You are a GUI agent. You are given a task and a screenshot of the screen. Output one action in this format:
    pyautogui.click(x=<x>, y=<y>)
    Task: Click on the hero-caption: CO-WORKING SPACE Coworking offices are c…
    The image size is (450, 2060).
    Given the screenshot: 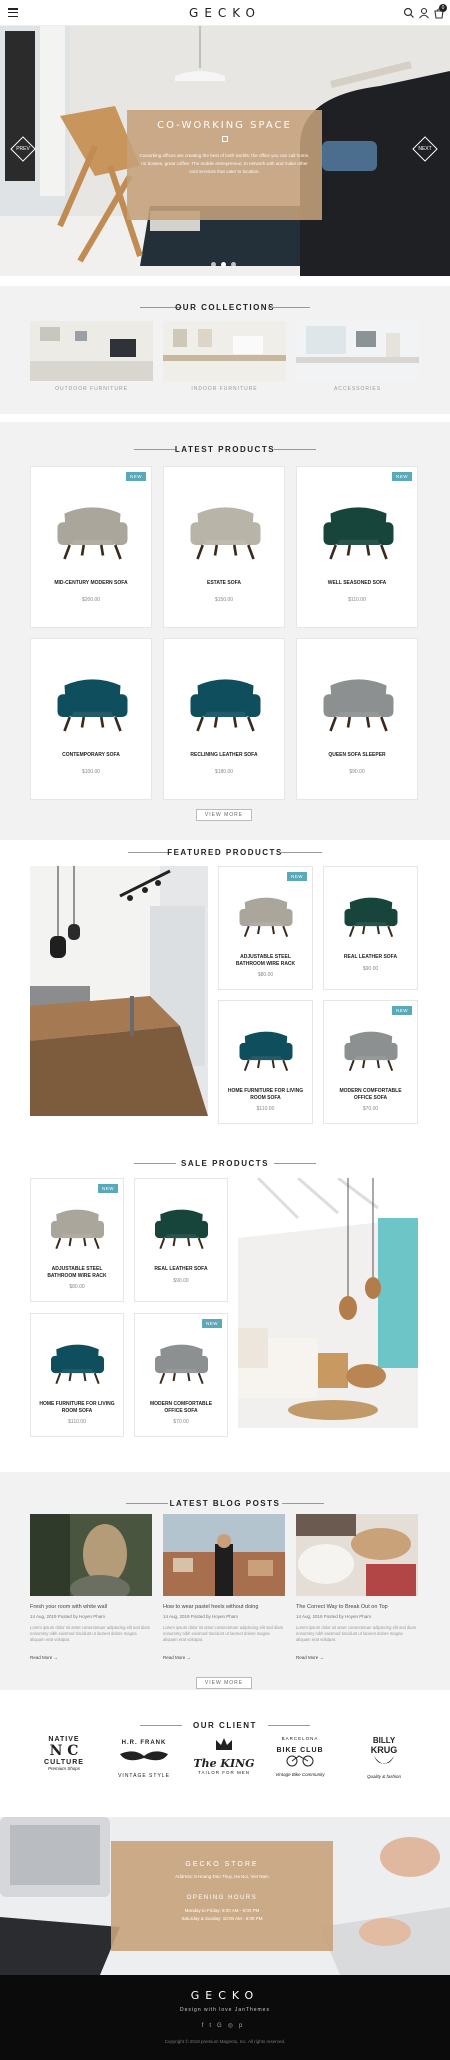 What is the action you would take?
    pyautogui.click(x=224, y=165)
    